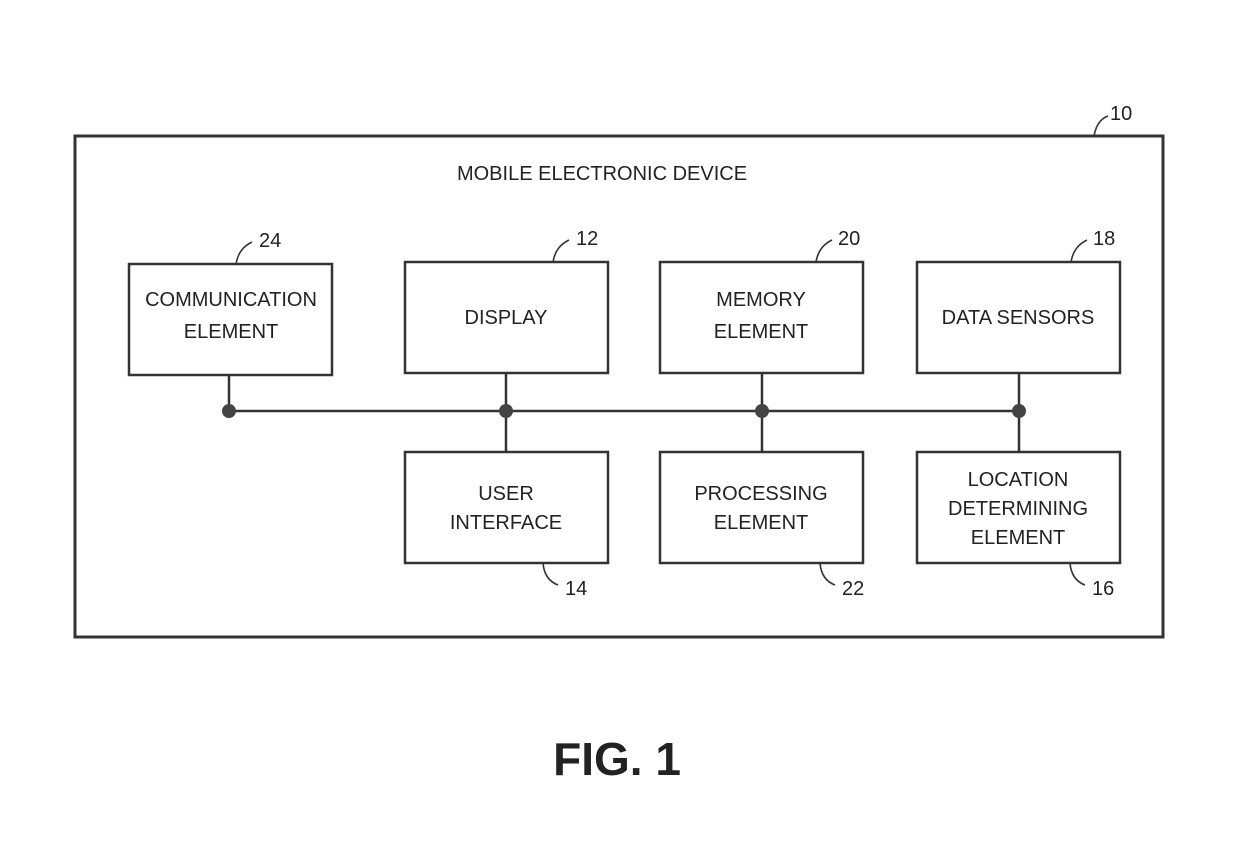 The image size is (1240, 843). What do you see at coordinates (1121, 114) in the screenshot?
I see `device-ref: 10` at bounding box center [1121, 114].